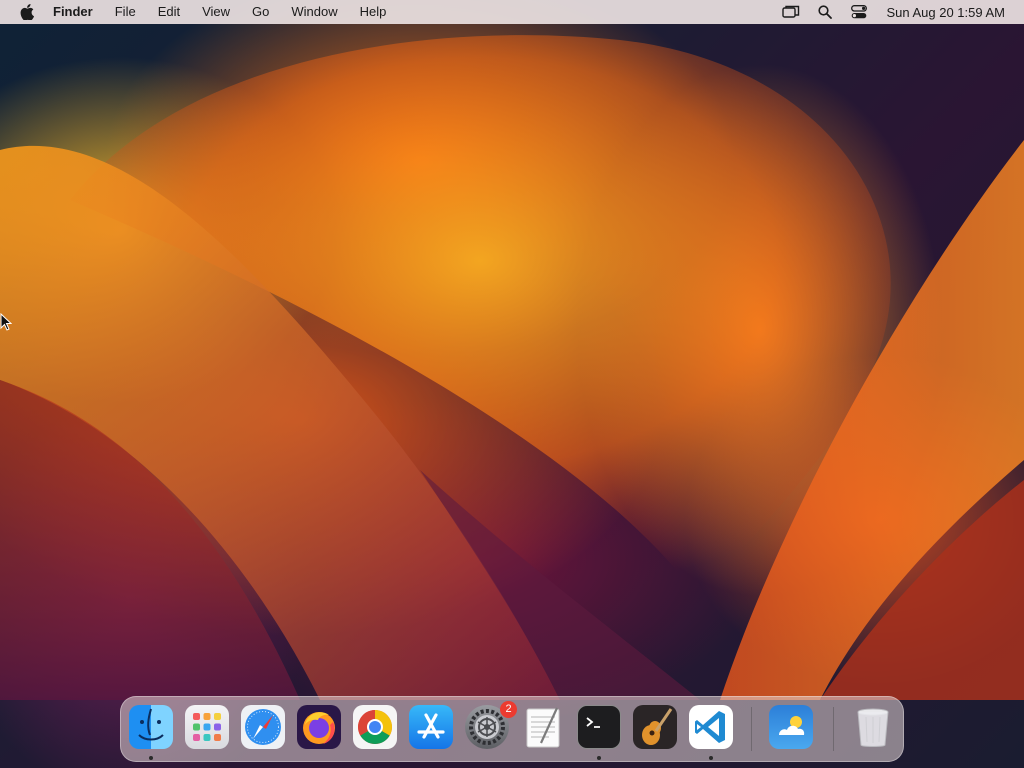 This screenshot has width=1024, height=768. I want to click on firefox-icon, so click(319, 727).